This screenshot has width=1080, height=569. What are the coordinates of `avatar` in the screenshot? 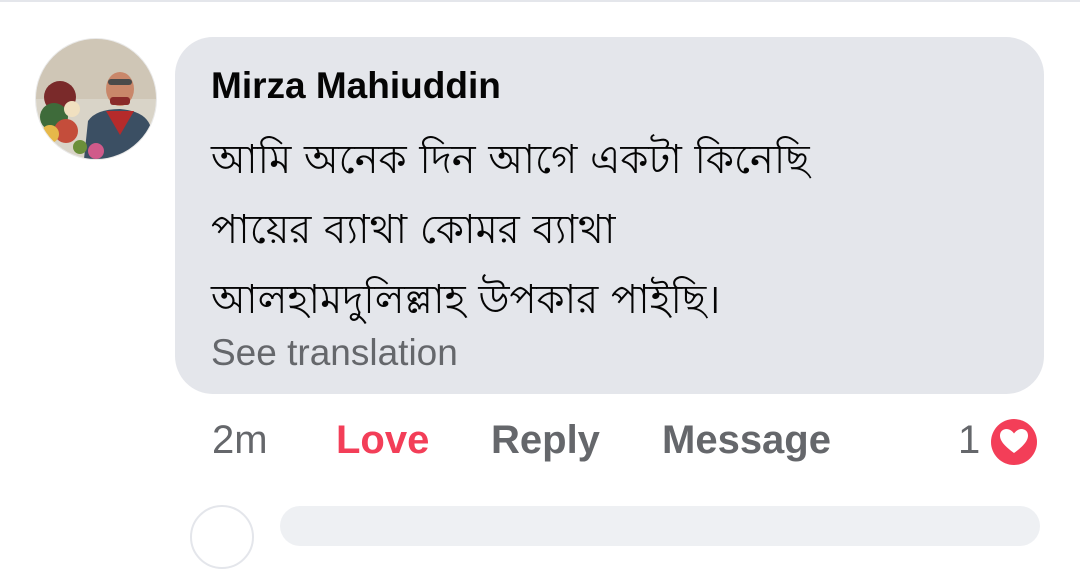 It's located at (96, 99).